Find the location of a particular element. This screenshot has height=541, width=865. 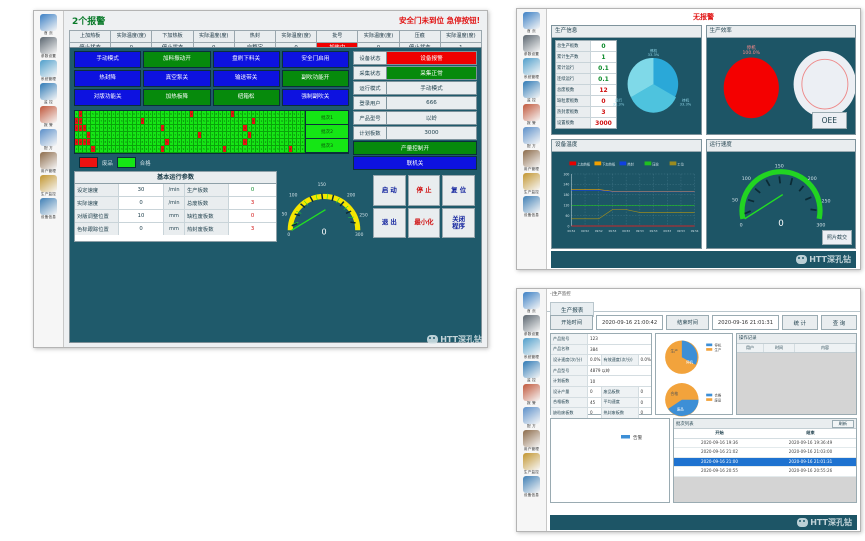

batch-row-1: 2020-09-16 21:02 2020-09-16 21:03:00 is located at coordinates (765, 453).